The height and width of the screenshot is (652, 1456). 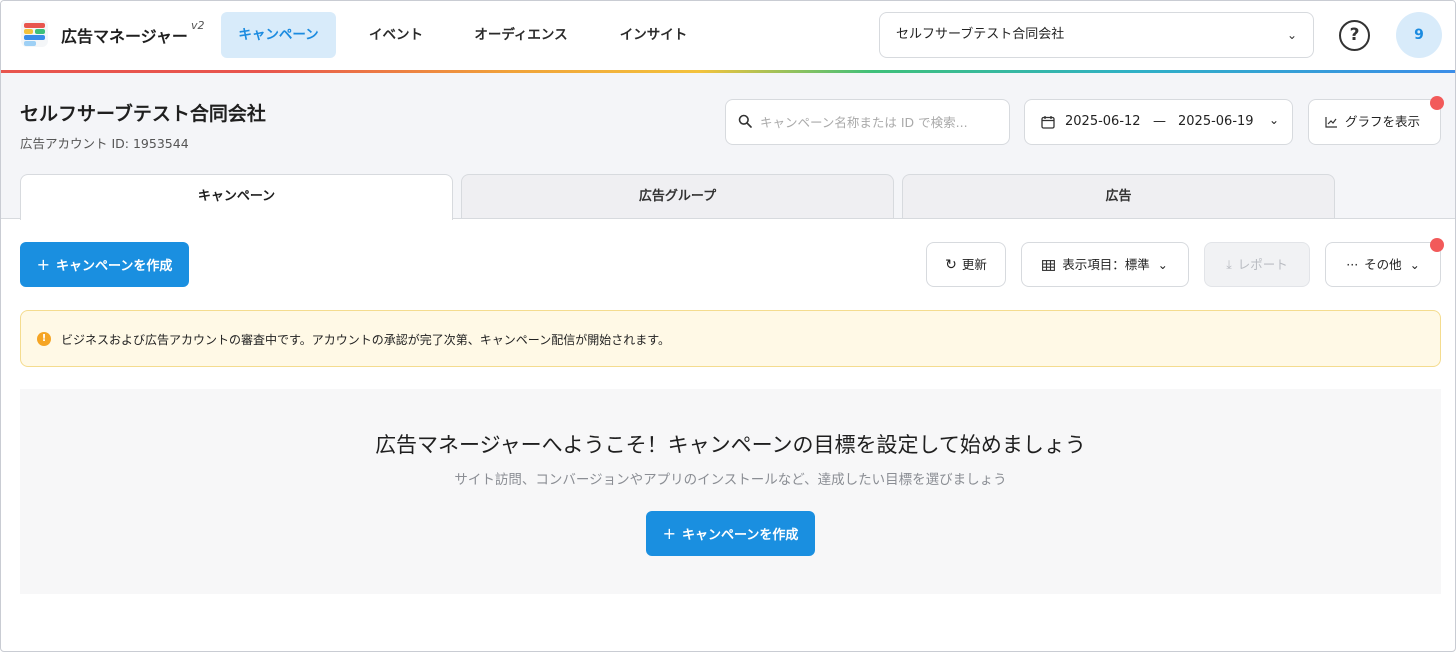 I want to click on account-name: セルフサーブテスト合同会社, so click(x=143, y=114).